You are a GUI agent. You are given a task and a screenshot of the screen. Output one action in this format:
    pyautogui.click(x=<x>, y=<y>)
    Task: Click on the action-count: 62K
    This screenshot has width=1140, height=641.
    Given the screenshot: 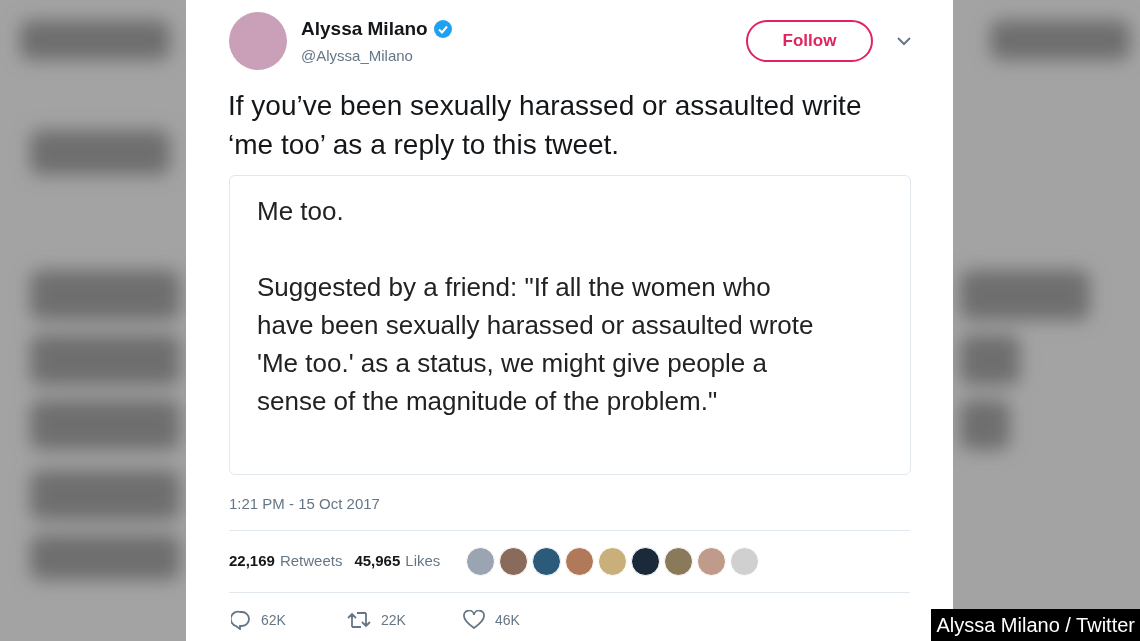 What is the action you would take?
    pyautogui.click(x=273, y=620)
    